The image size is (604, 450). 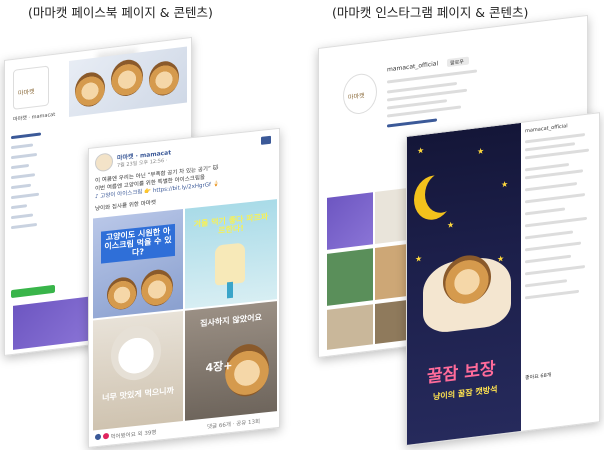 I want to click on page-action-button, so click(x=33, y=291).